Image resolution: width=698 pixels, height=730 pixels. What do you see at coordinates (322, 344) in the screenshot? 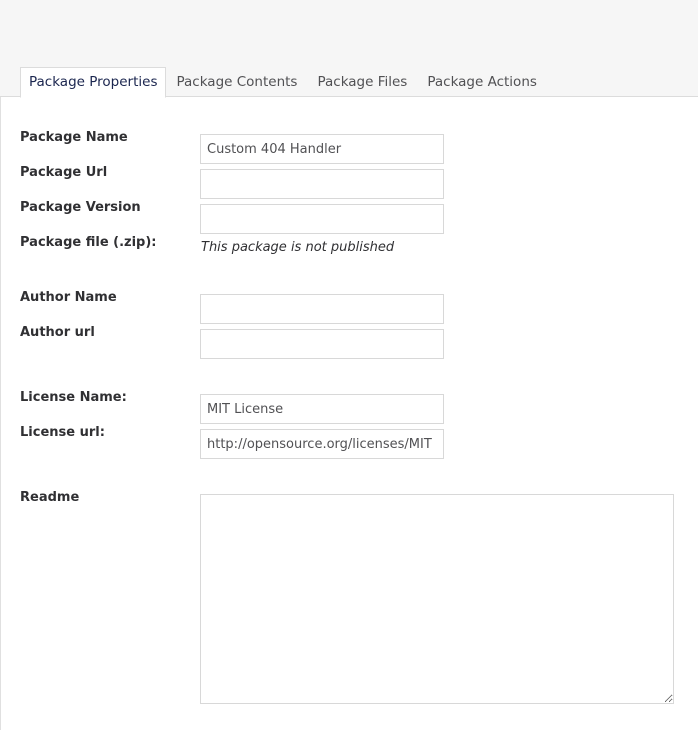
I see `author-url-input` at bounding box center [322, 344].